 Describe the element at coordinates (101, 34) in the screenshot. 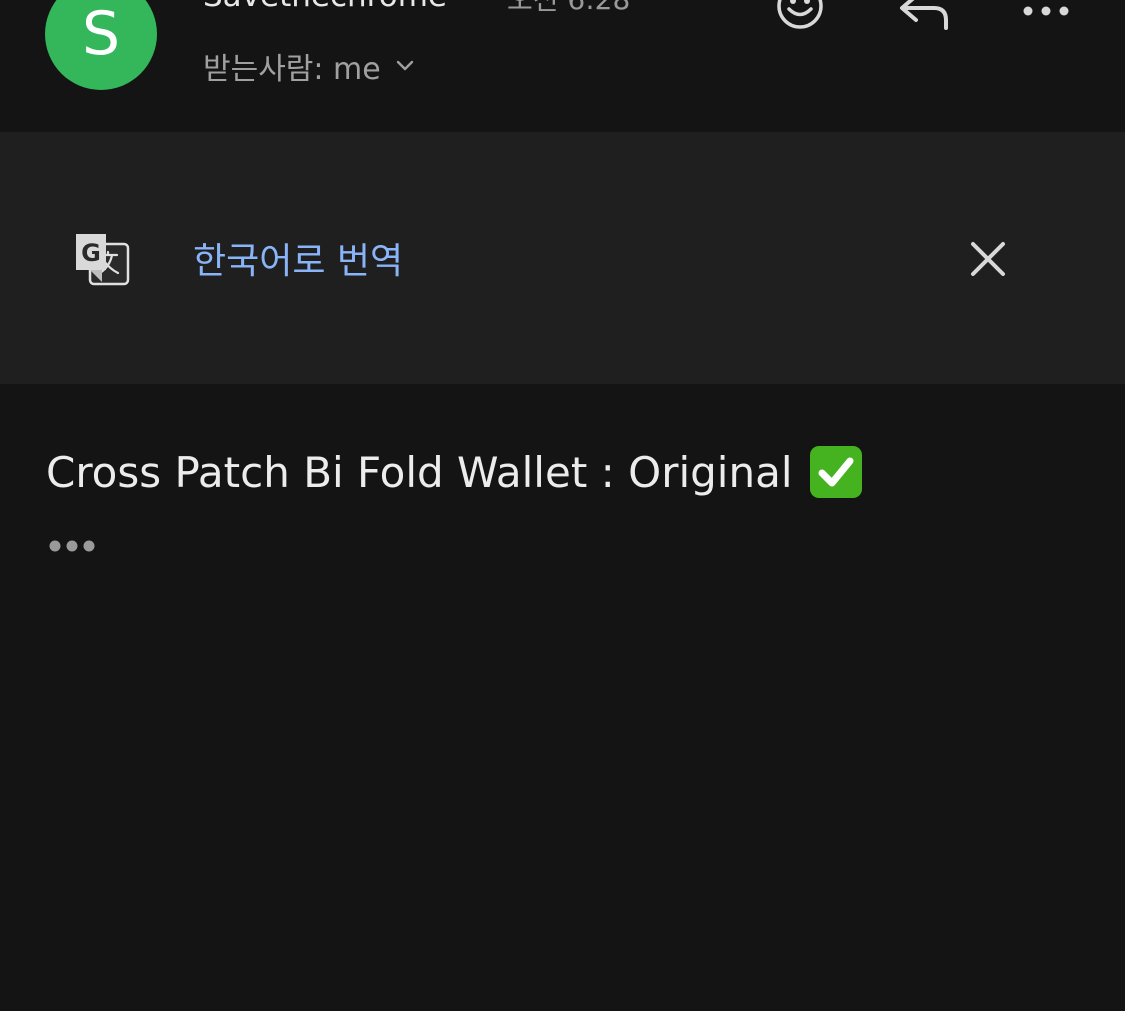

I see `avatar-letter: S` at that location.